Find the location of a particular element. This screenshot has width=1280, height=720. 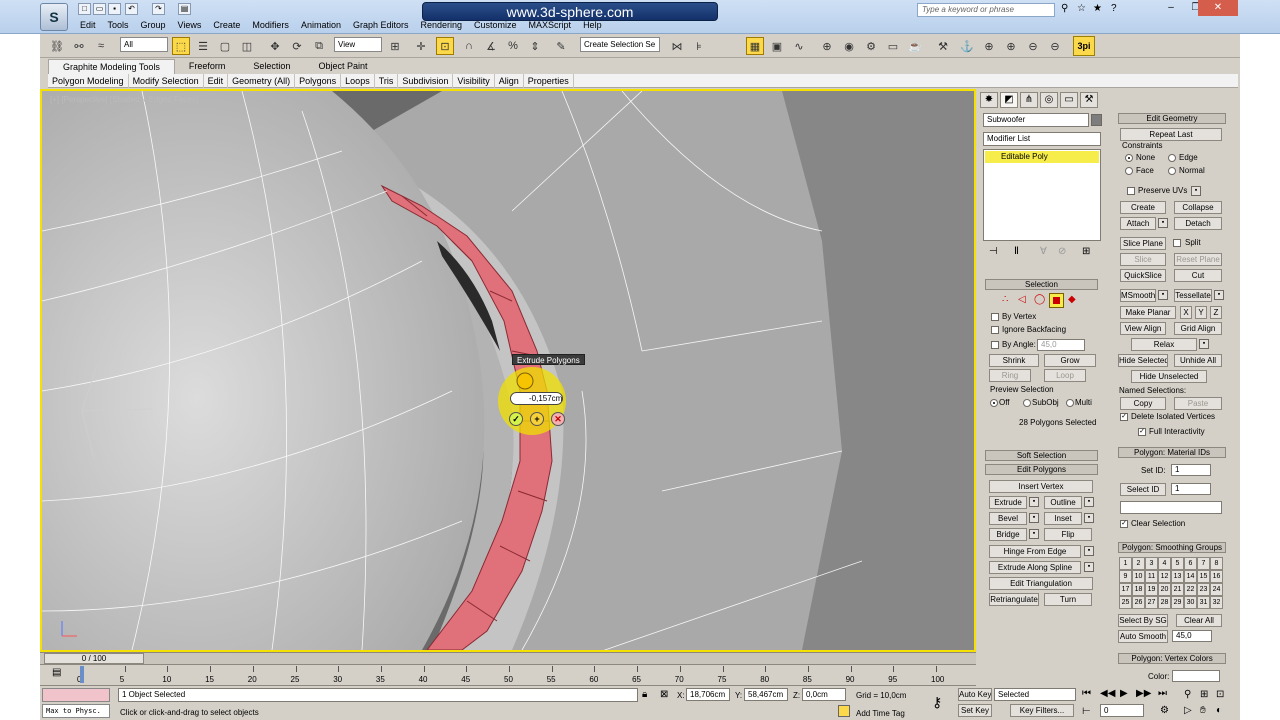

plugin-tool-4-icon: ⊕ is located at coordinates (1011, 46).